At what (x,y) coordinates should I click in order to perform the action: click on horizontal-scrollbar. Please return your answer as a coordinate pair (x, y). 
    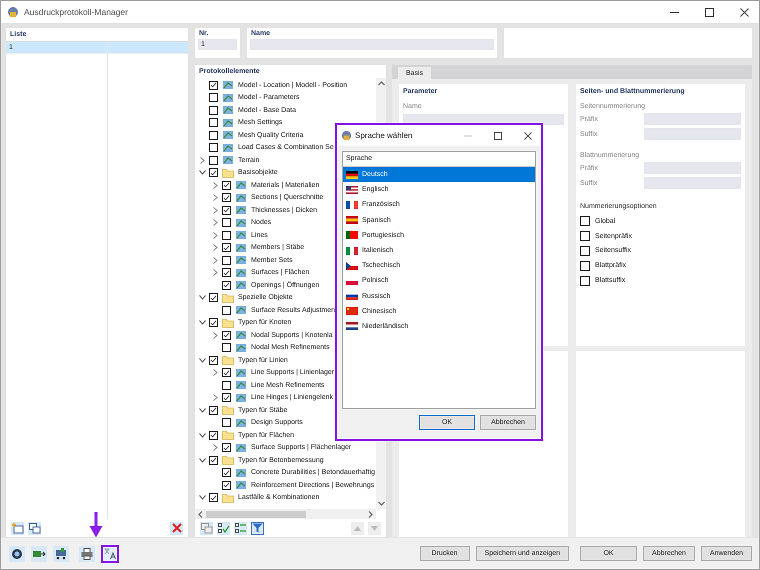
    Looking at the image, I should click on (285, 514).